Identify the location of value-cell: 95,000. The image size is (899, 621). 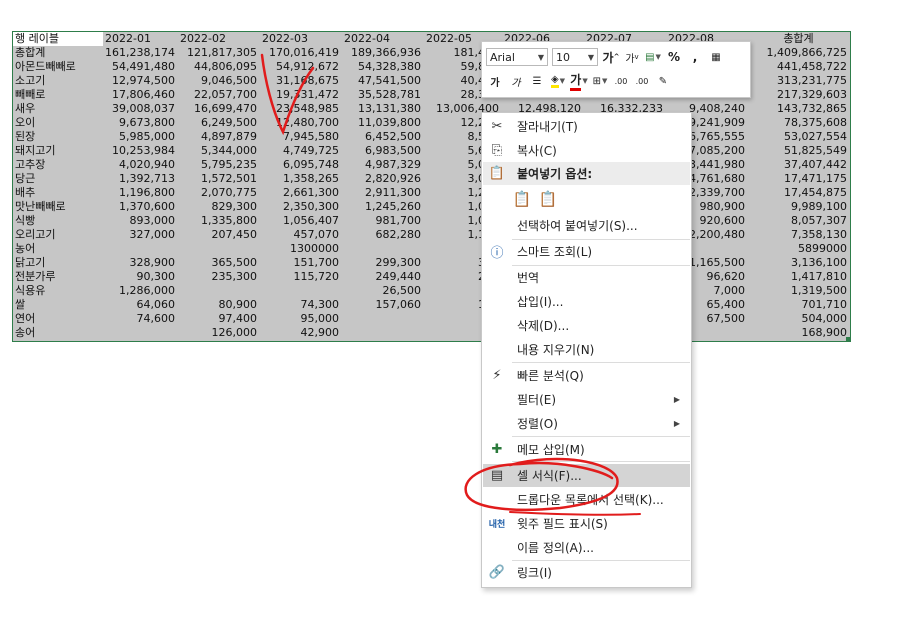
(301, 319).